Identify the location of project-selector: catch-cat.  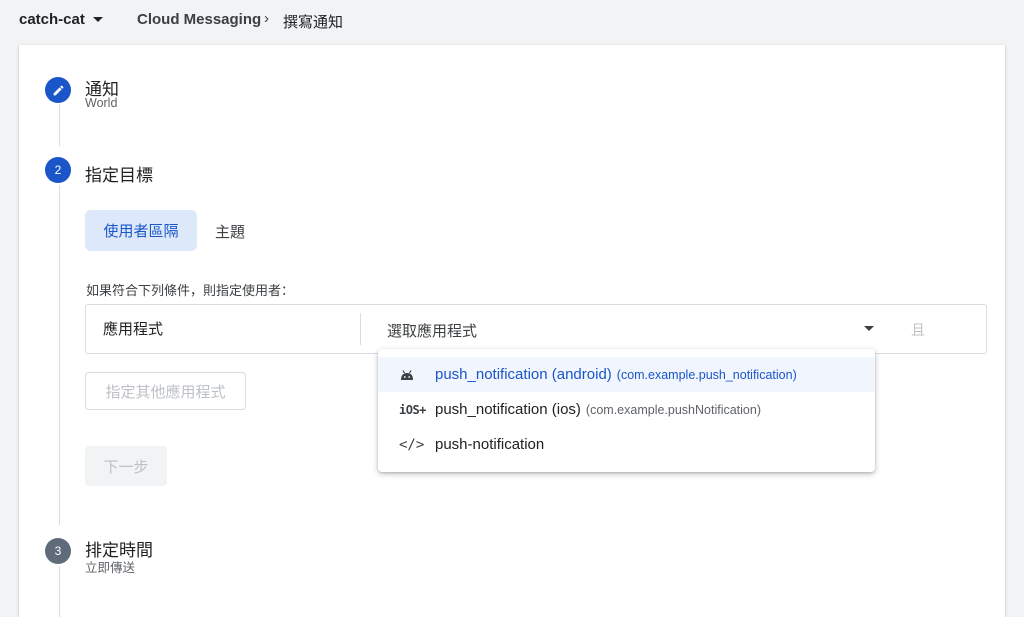
(61, 19).